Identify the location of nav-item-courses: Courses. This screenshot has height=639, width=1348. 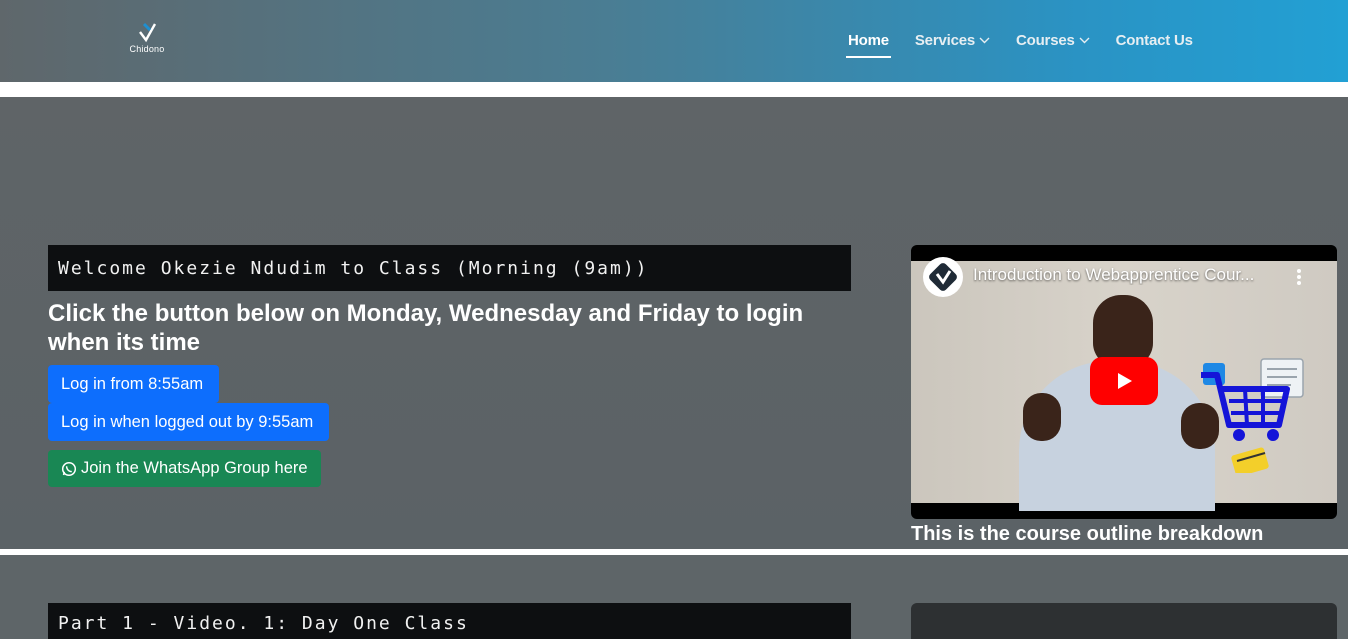
(1053, 40).